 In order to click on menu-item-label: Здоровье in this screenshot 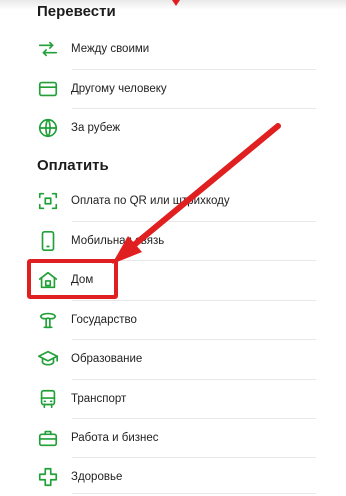, I will do `click(97, 477)`.